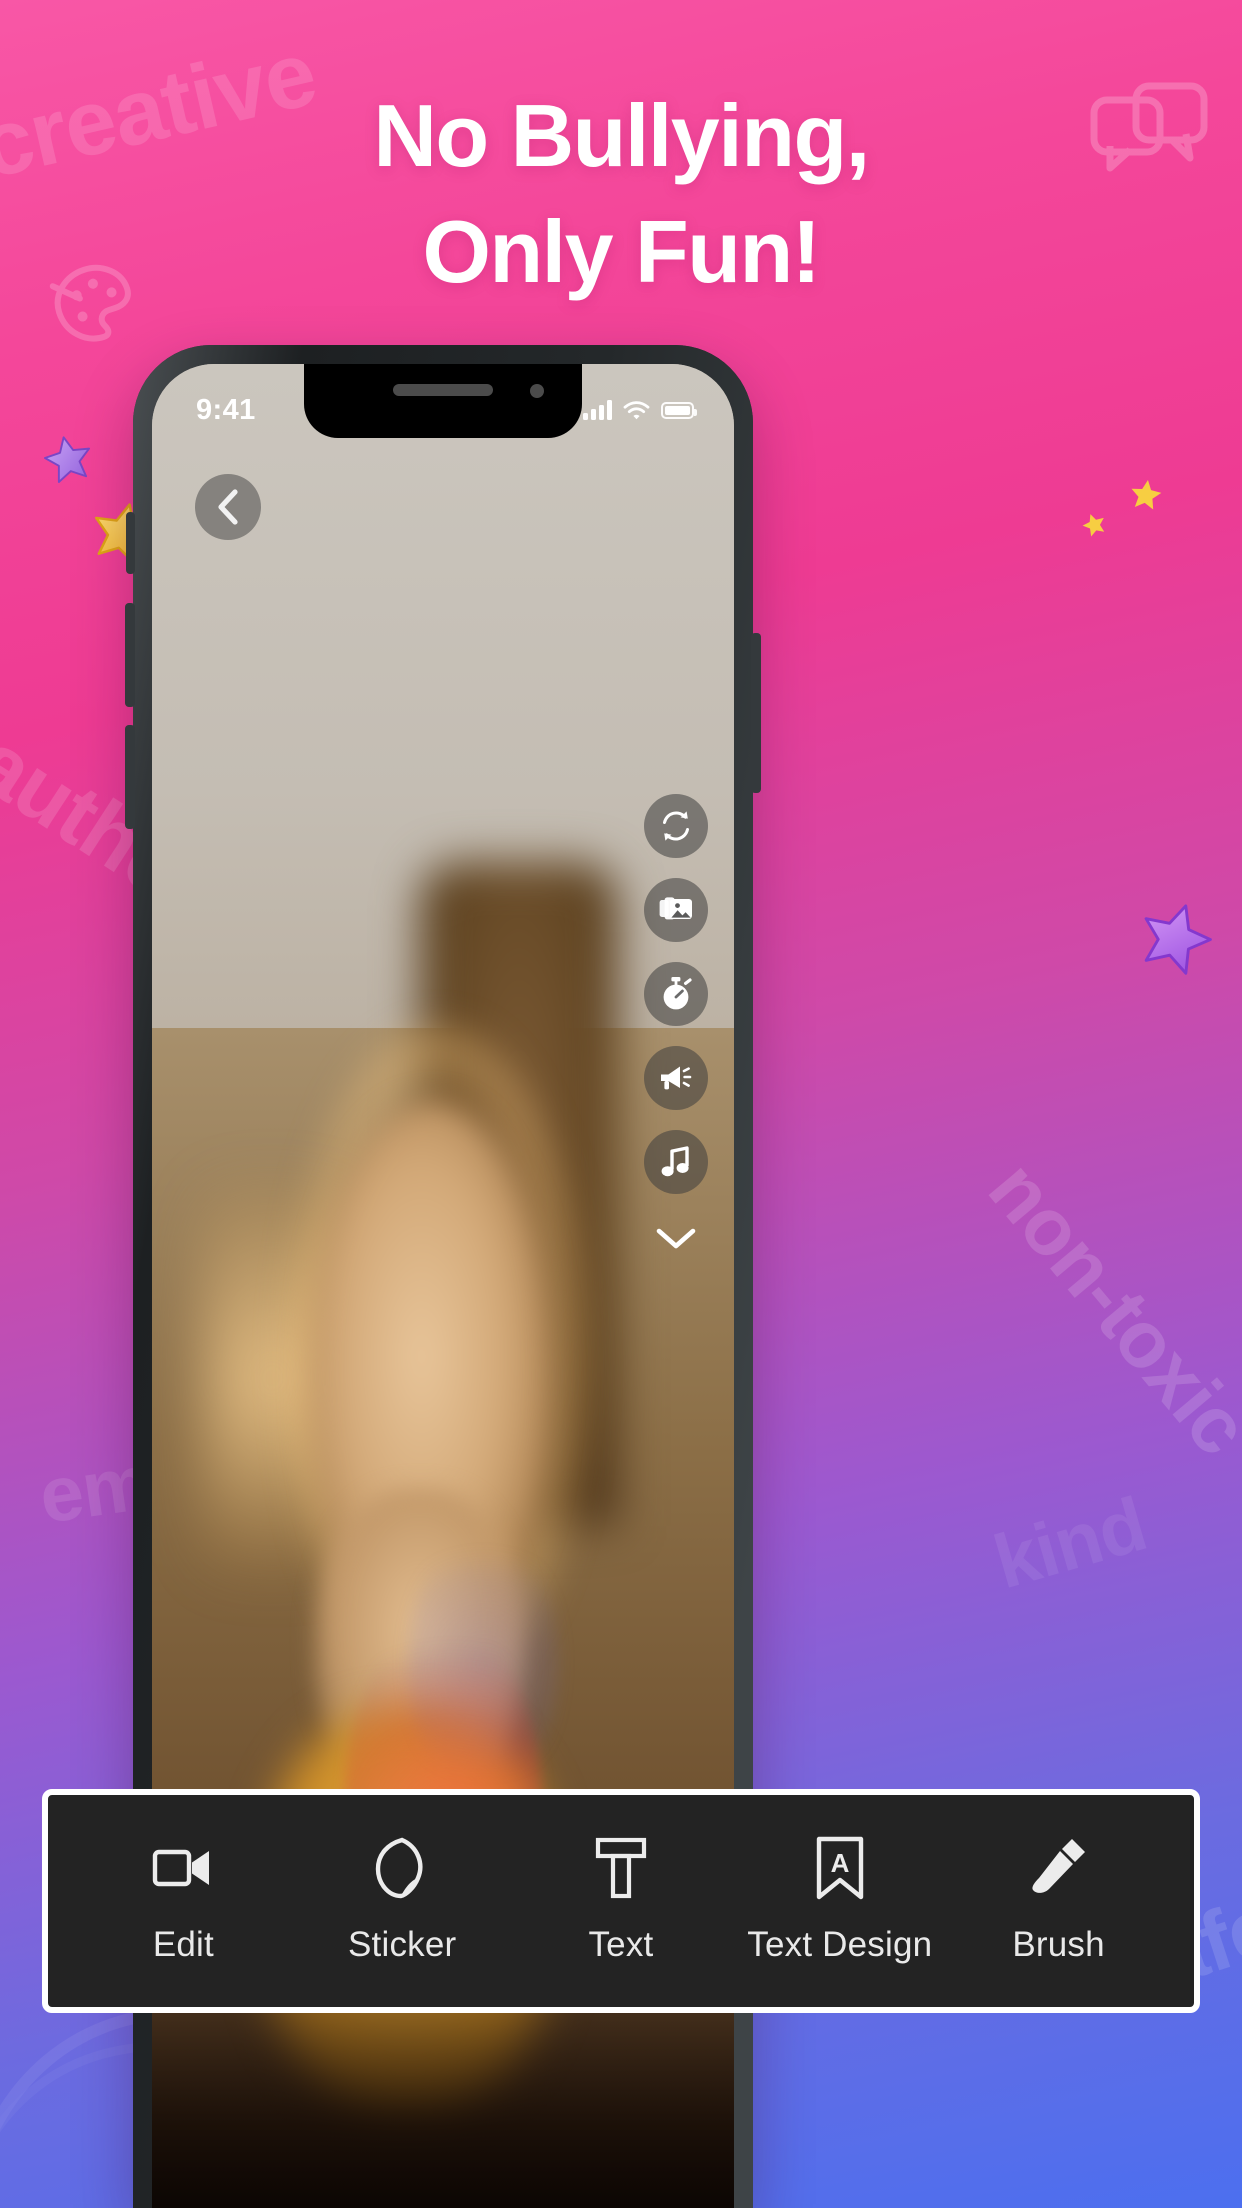  Describe the element at coordinates (676, 1162) in the screenshot. I see `music-note-icon` at that location.